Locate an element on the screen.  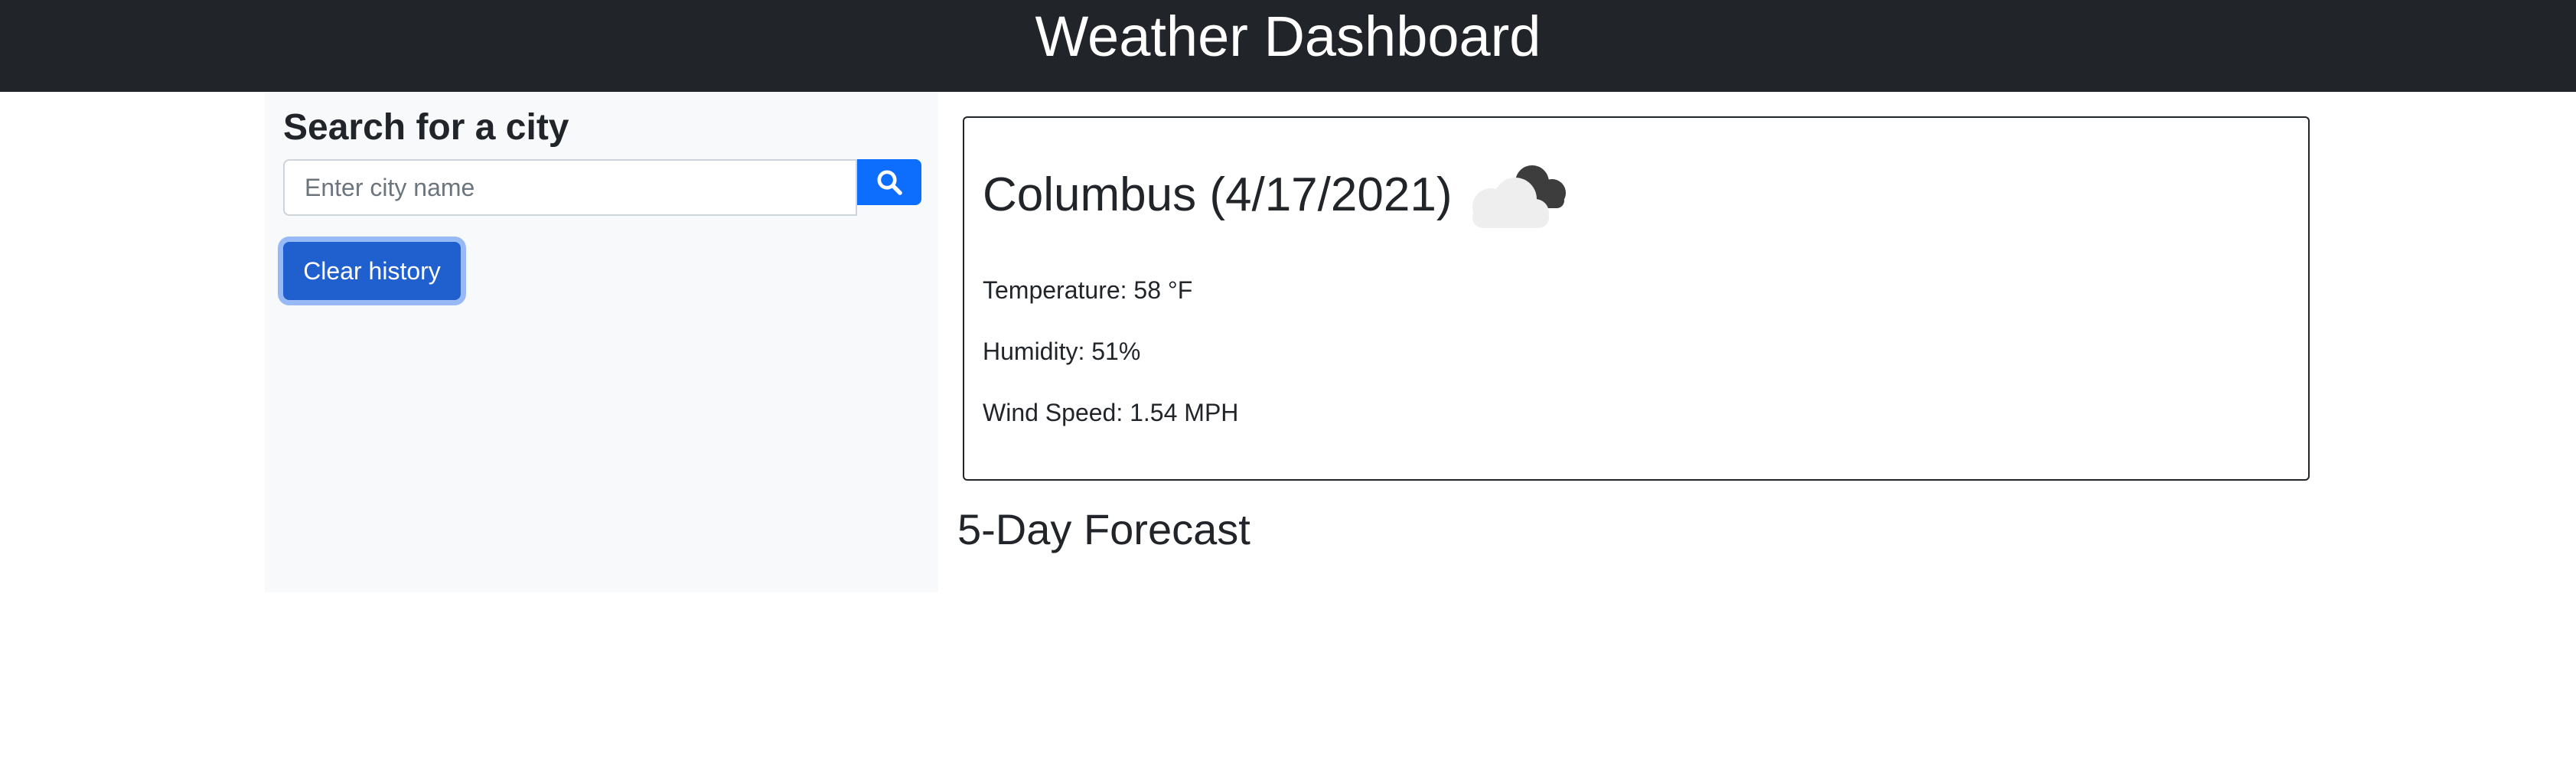
navbar: Weather Dashboard is located at coordinates (1288, 46).